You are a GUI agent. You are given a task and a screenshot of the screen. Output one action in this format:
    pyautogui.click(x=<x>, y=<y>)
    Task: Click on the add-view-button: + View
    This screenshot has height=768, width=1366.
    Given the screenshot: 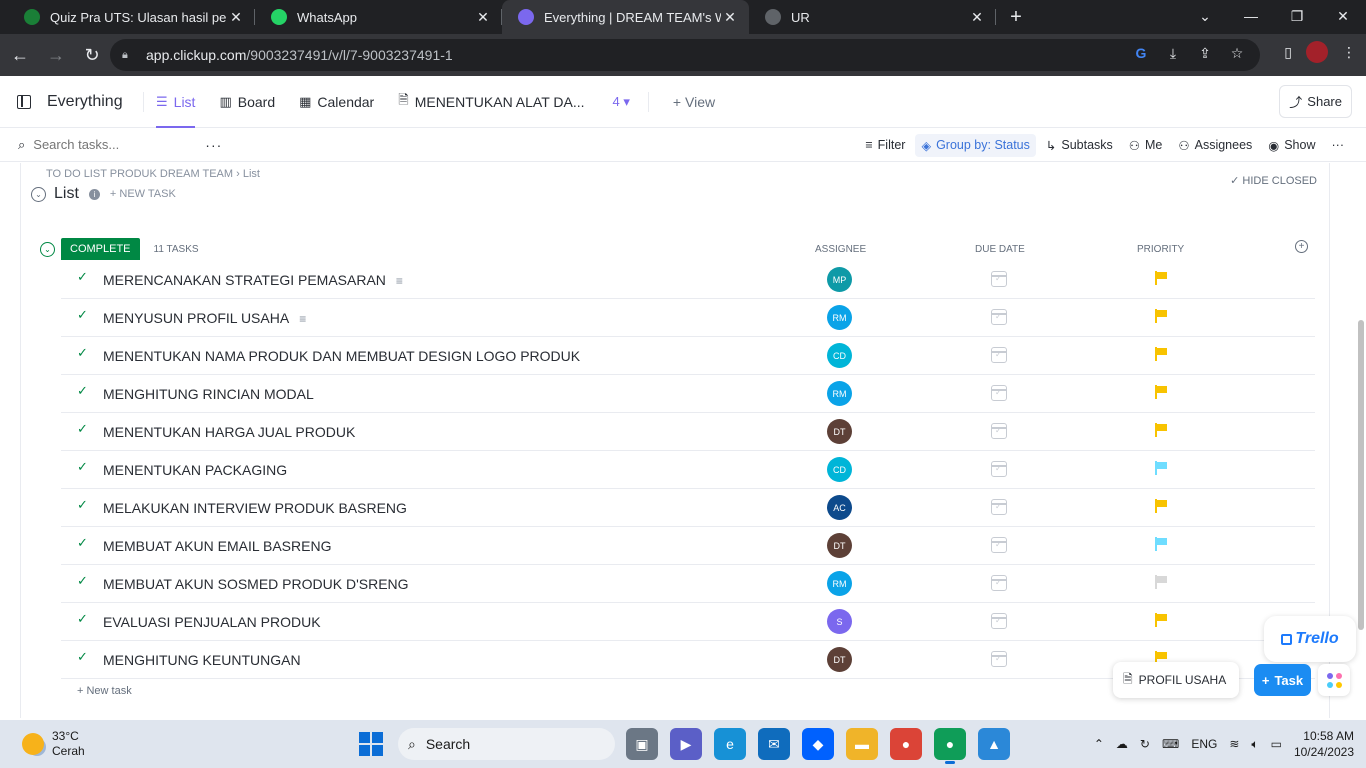 What is the action you would take?
    pyautogui.click(x=694, y=102)
    